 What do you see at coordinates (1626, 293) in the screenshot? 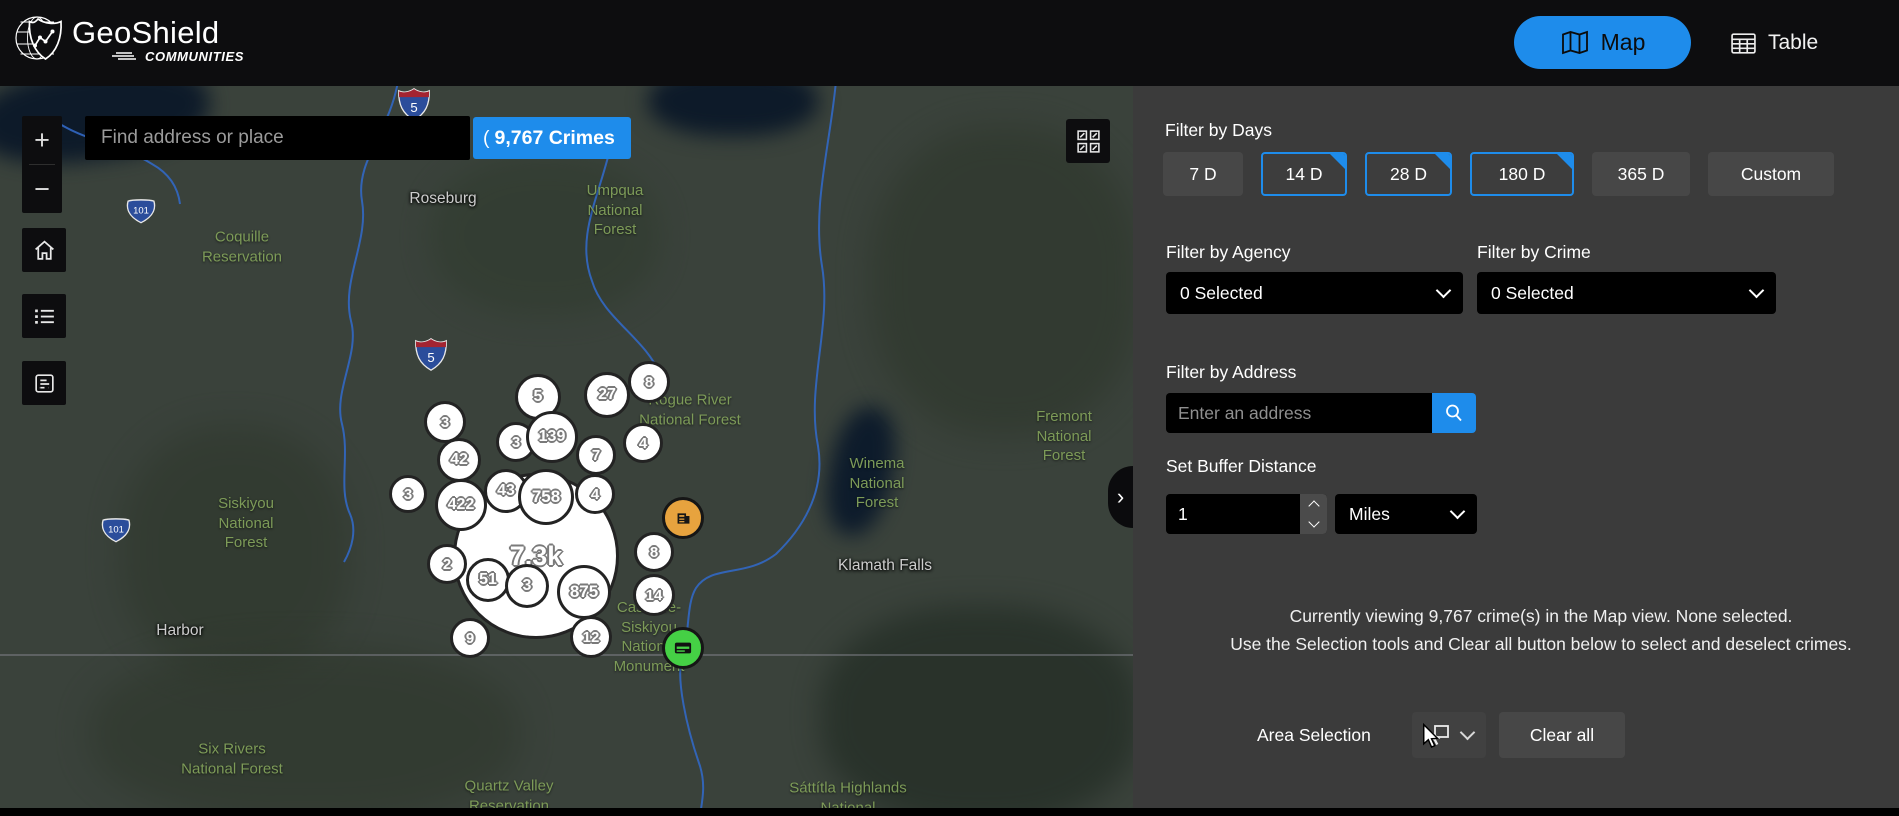
I see `crime-select: 0 Selected` at bounding box center [1626, 293].